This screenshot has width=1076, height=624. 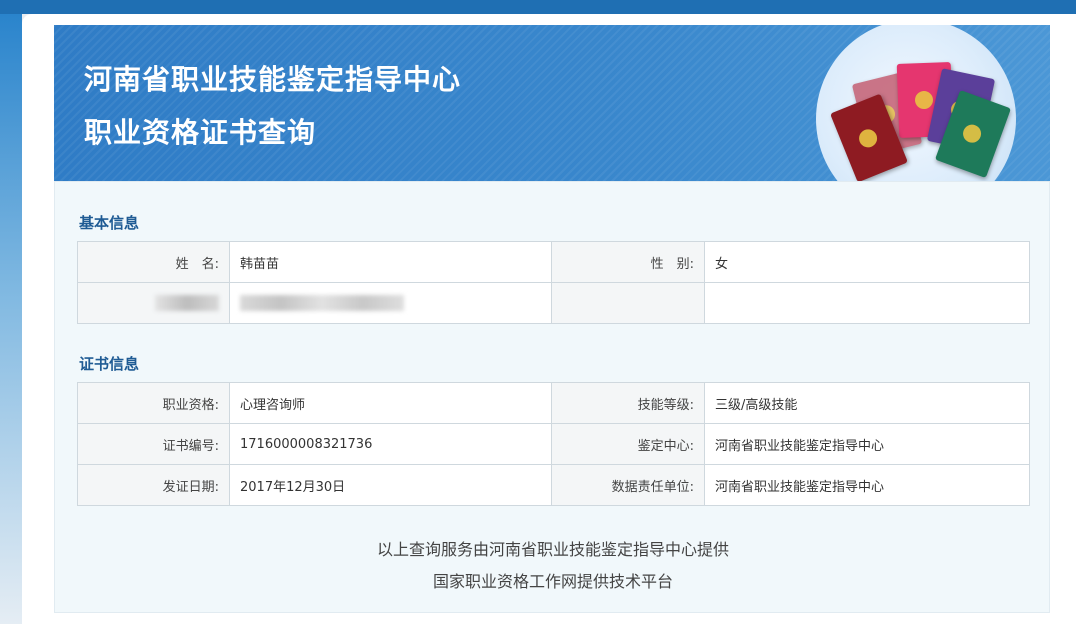 What do you see at coordinates (916, 103) in the screenshot?
I see `certificate-books-illustration` at bounding box center [916, 103].